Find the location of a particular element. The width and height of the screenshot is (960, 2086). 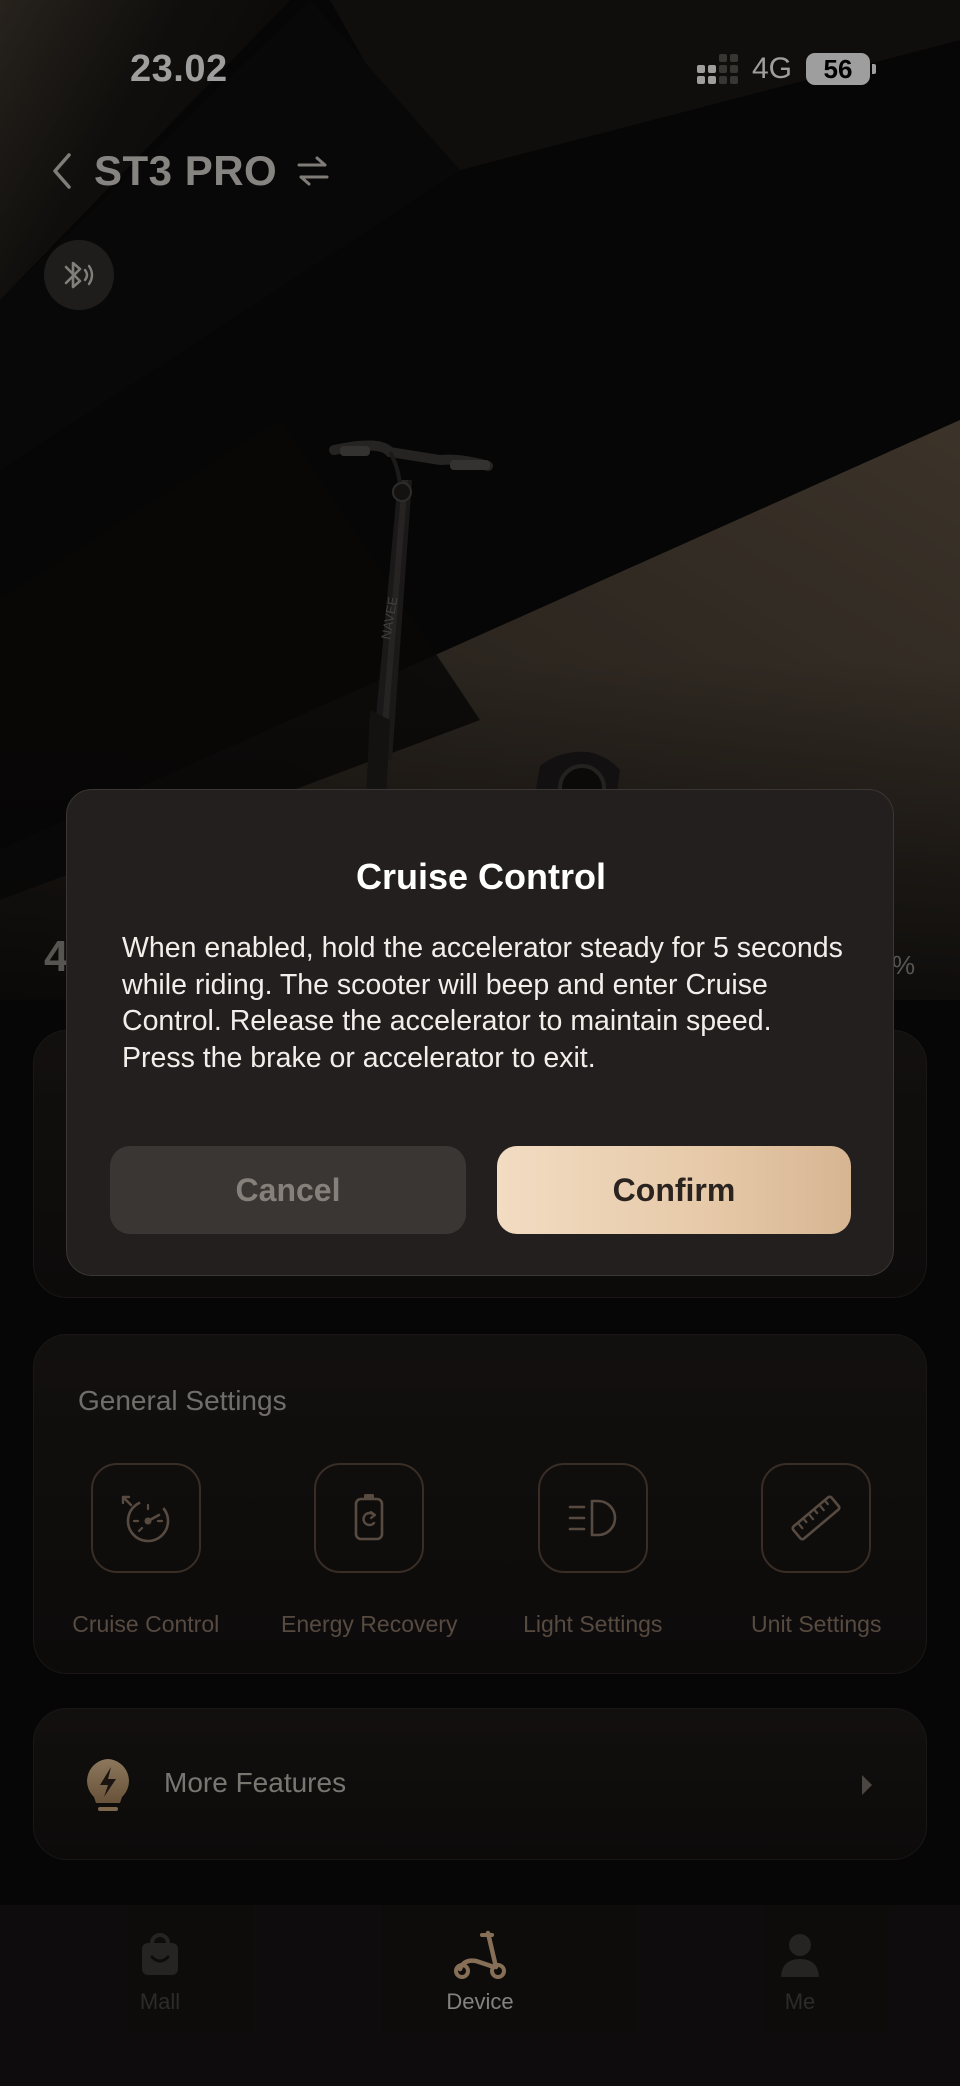

cancel-button: Cancel is located at coordinates (288, 1190).